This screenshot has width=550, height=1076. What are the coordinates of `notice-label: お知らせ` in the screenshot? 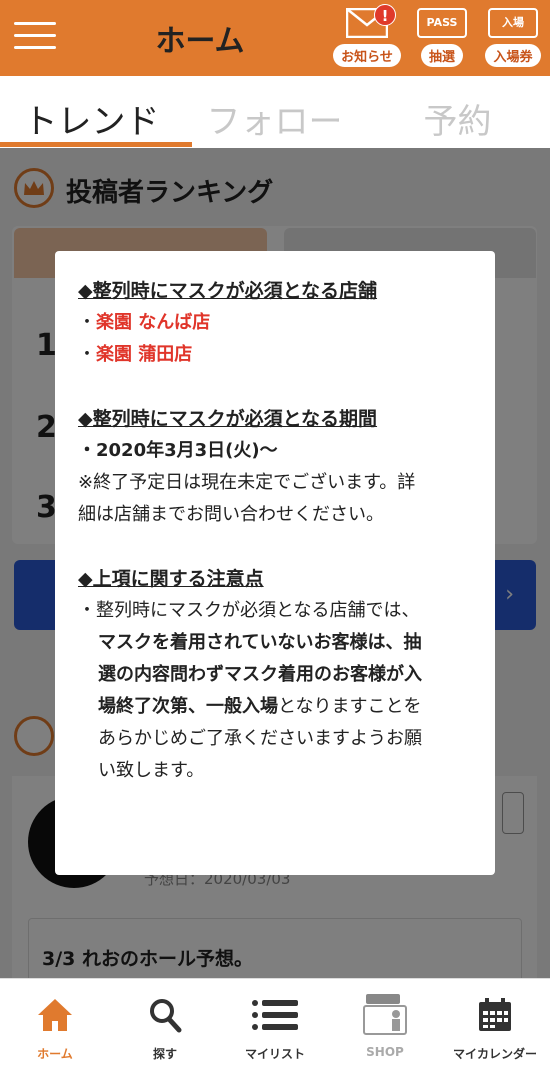 It's located at (367, 55).